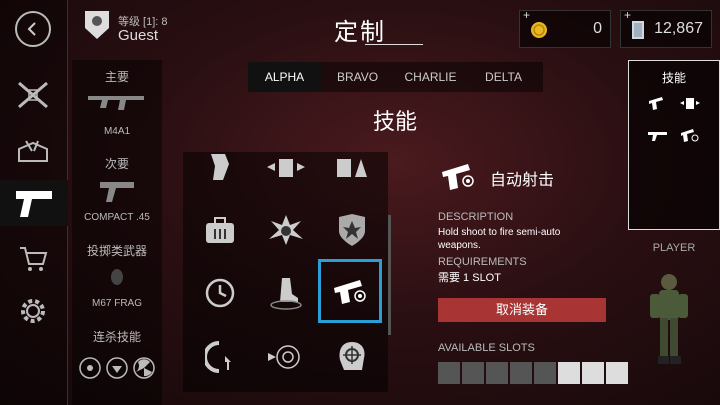  What do you see at coordinates (459, 245) in the screenshot?
I see `description-line-2: weapons.` at bounding box center [459, 245].